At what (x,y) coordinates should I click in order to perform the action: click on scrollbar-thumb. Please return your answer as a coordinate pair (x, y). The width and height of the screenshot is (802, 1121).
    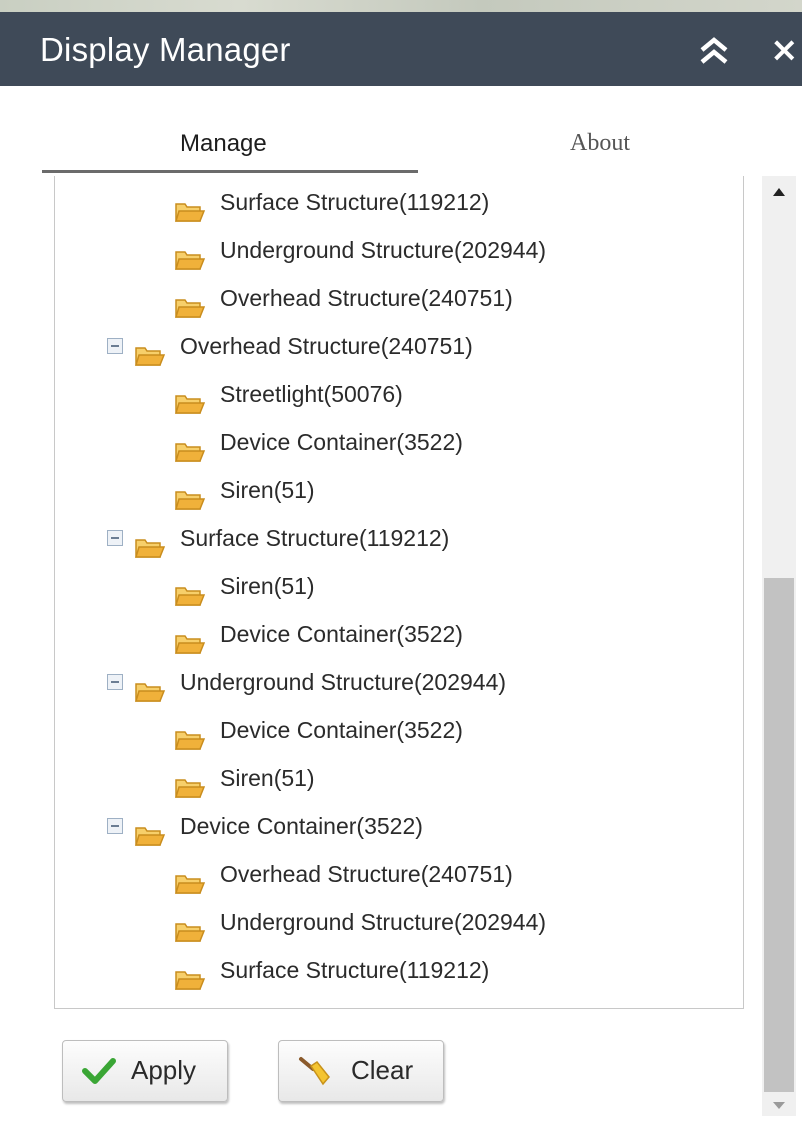
    Looking at the image, I should click on (779, 835).